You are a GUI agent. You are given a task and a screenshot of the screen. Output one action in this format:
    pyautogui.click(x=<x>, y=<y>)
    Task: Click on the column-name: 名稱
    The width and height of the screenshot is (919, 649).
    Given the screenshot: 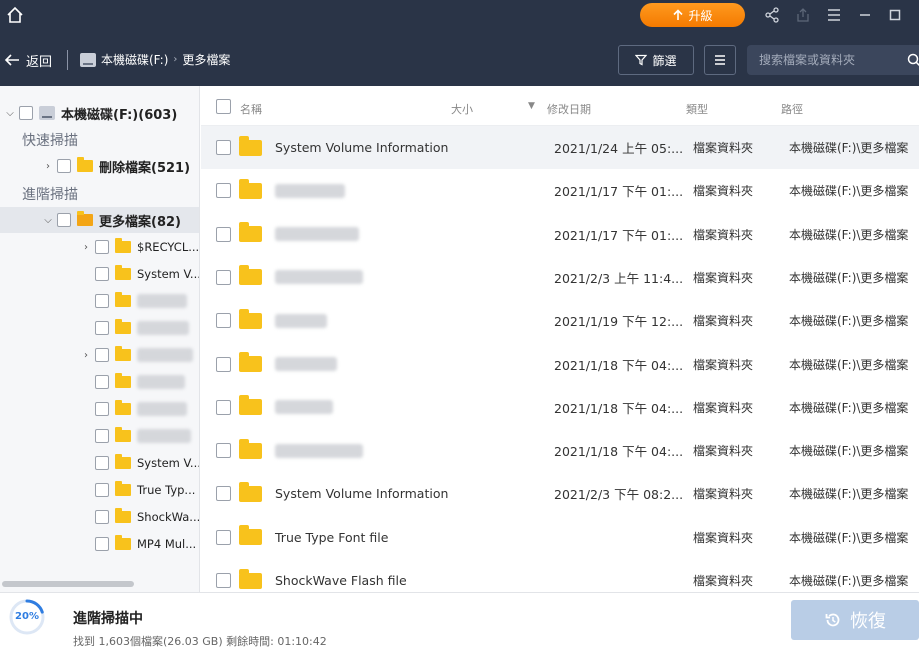 What is the action you would take?
    pyautogui.click(x=251, y=109)
    